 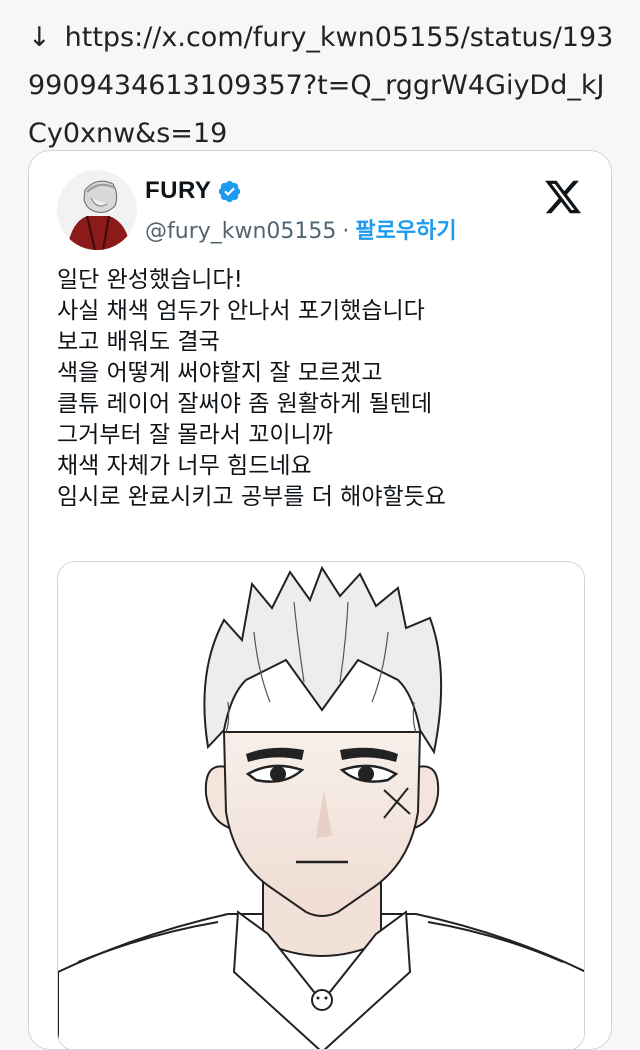 What do you see at coordinates (150, 280) in the screenshot?
I see `tweet-line: 일단 완성했습니다!` at bounding box center [150, 280].